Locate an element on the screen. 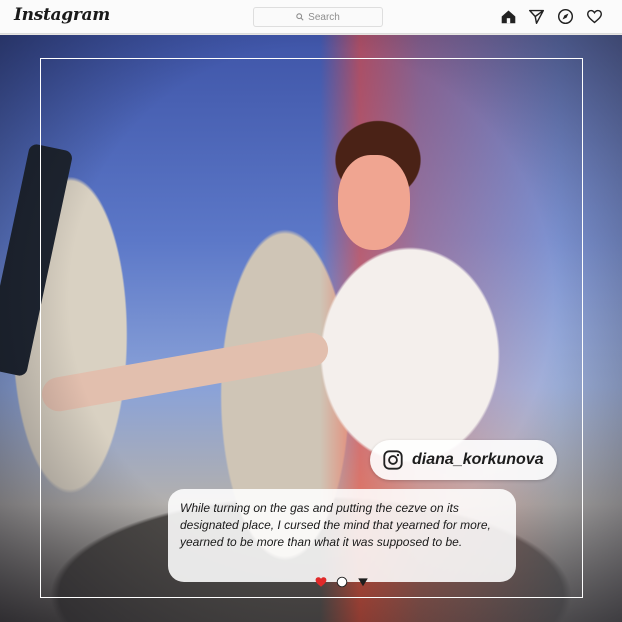  carousel-triangle-dot-icon is located at coordinates (363, 582).